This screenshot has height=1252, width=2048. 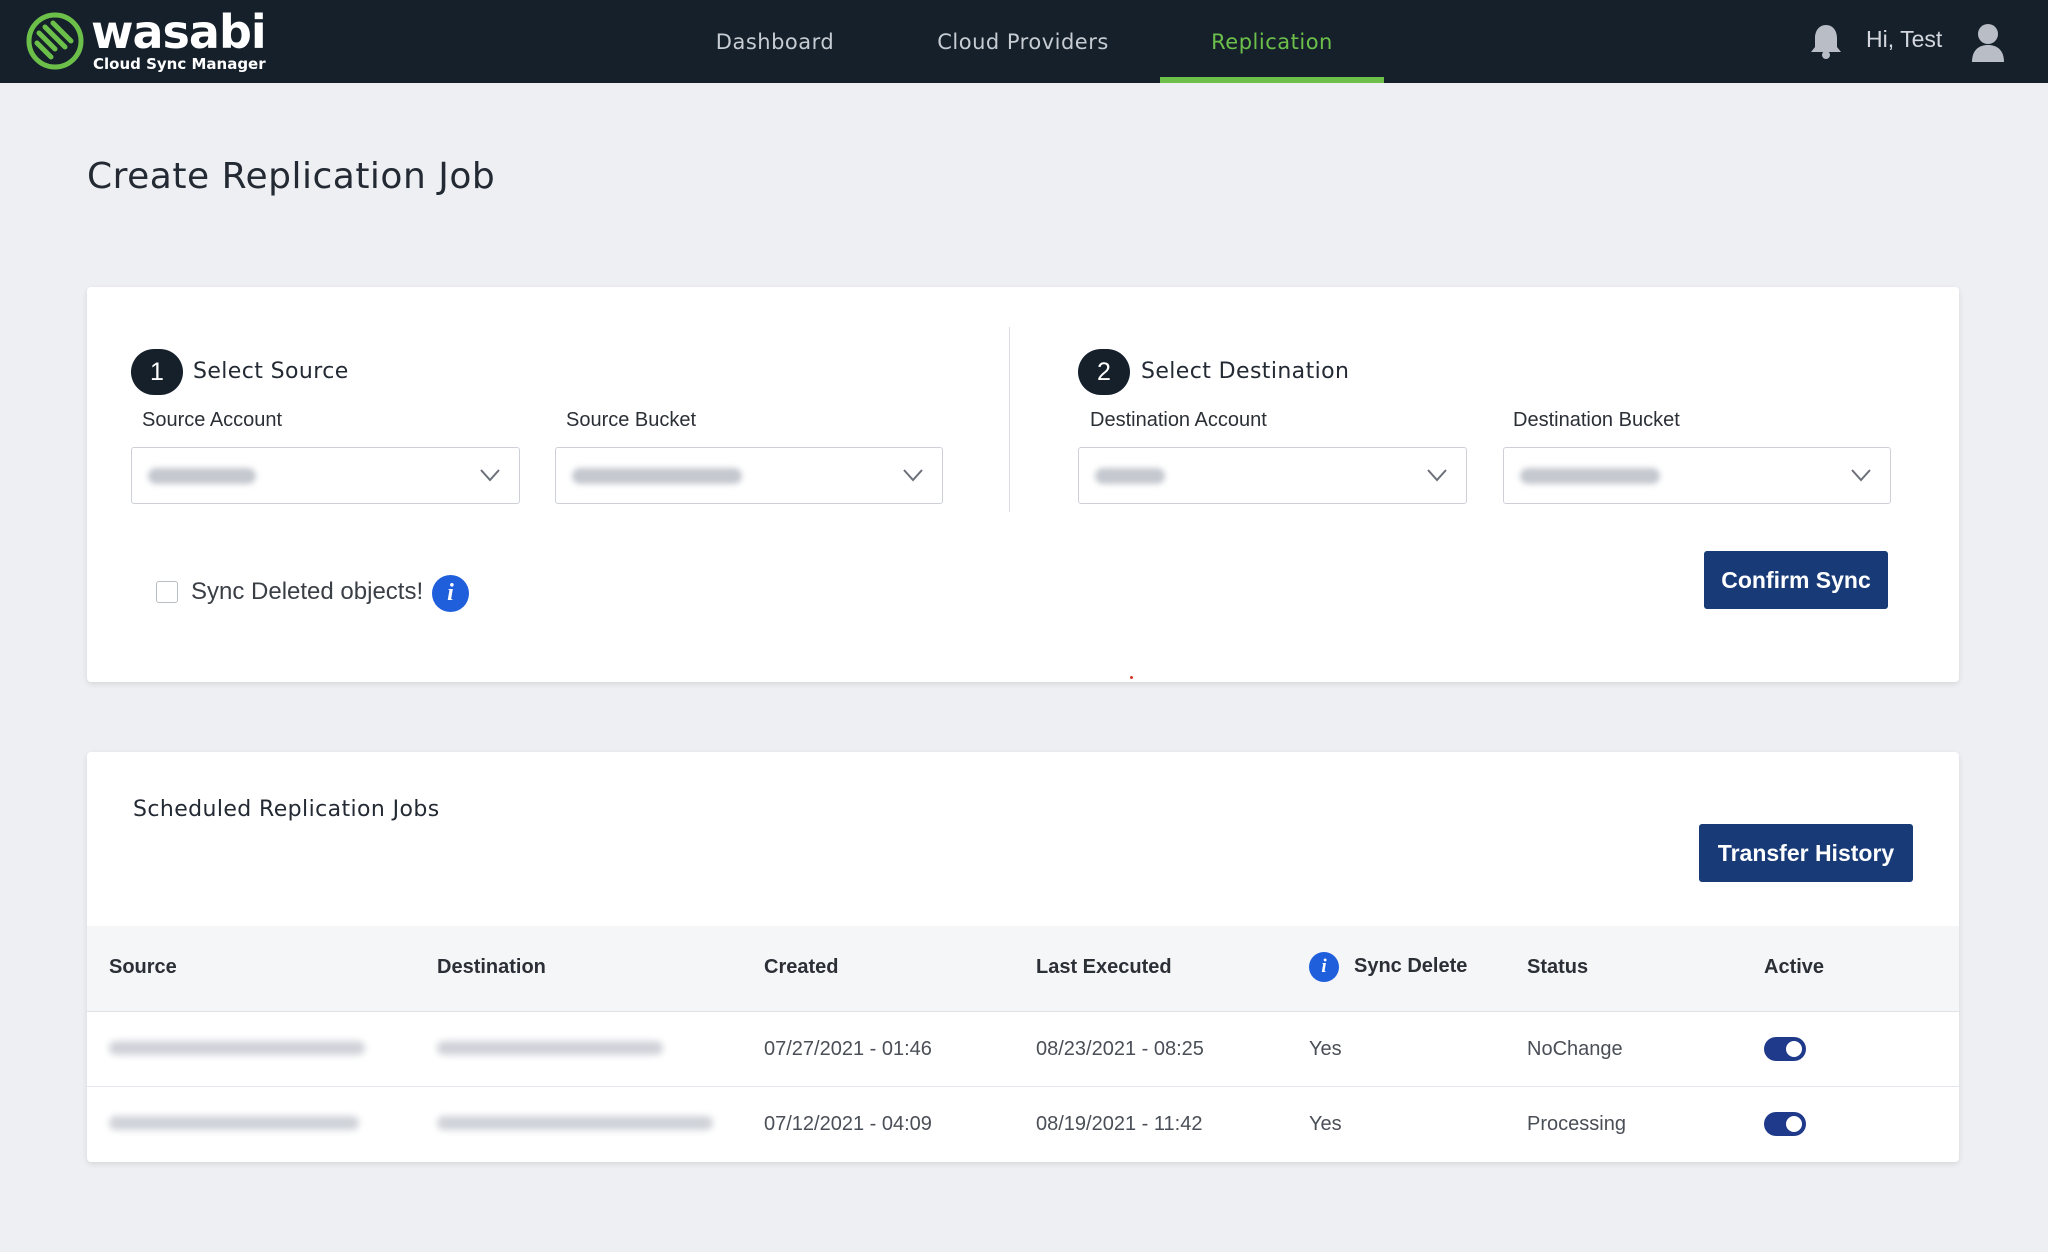 What do you see at coordinates (1119, 1124) in the screenshot?
I see `last-executed-cell: 08/19/2021 - 11:42` at bounding box center [1119, 1124].